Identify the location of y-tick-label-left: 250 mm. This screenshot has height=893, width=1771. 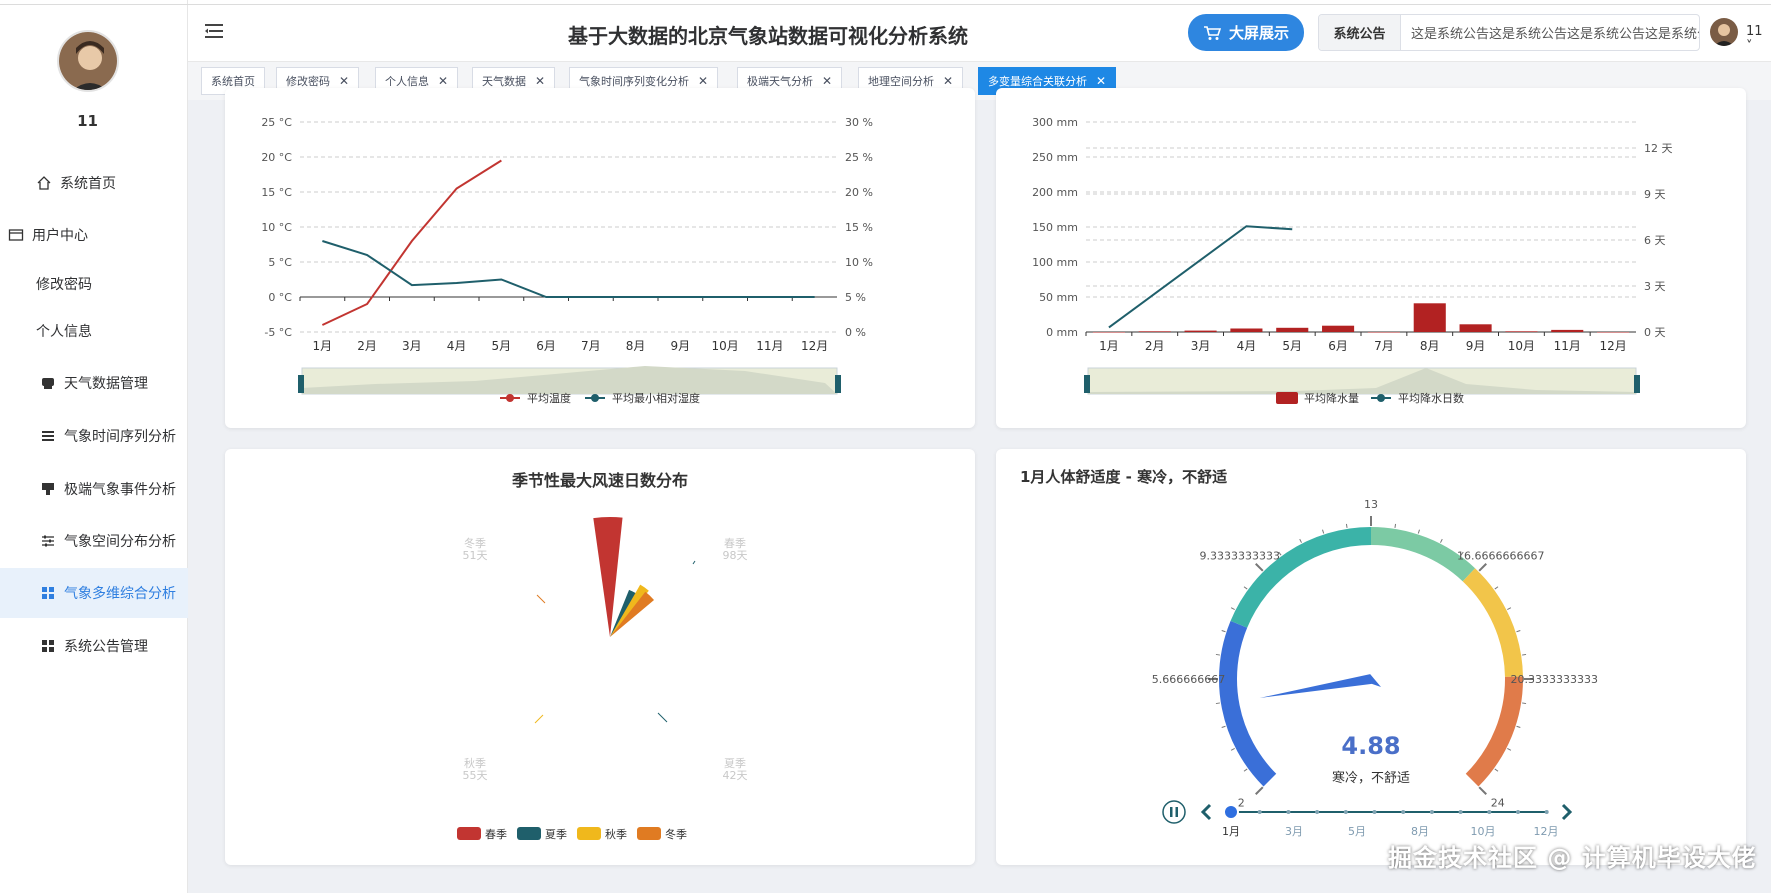
(1055, 157).